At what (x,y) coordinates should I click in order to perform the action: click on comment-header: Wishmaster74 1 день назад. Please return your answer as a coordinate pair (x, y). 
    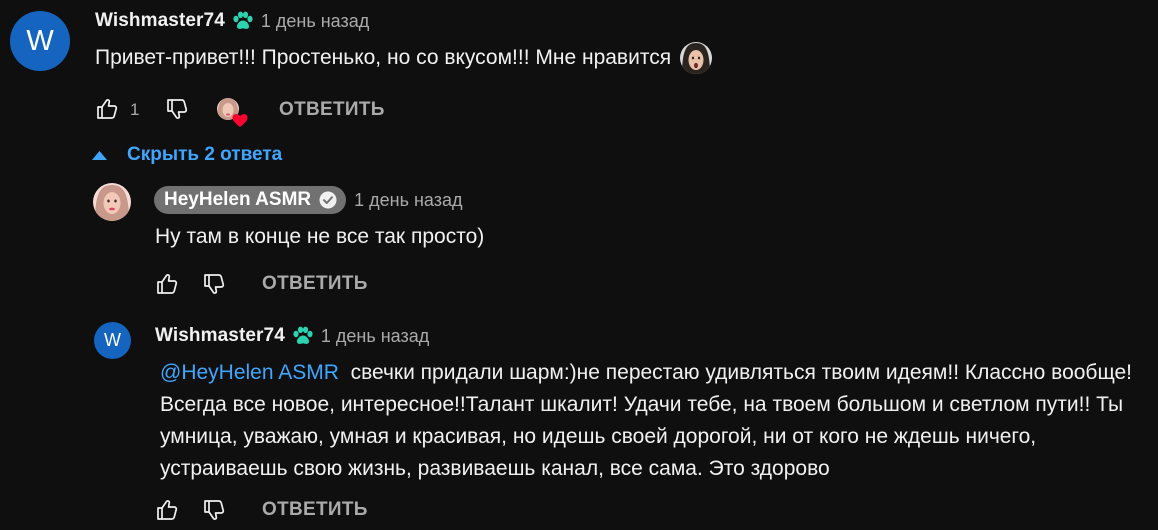
    Looking at the image, I should click on (232, 21).